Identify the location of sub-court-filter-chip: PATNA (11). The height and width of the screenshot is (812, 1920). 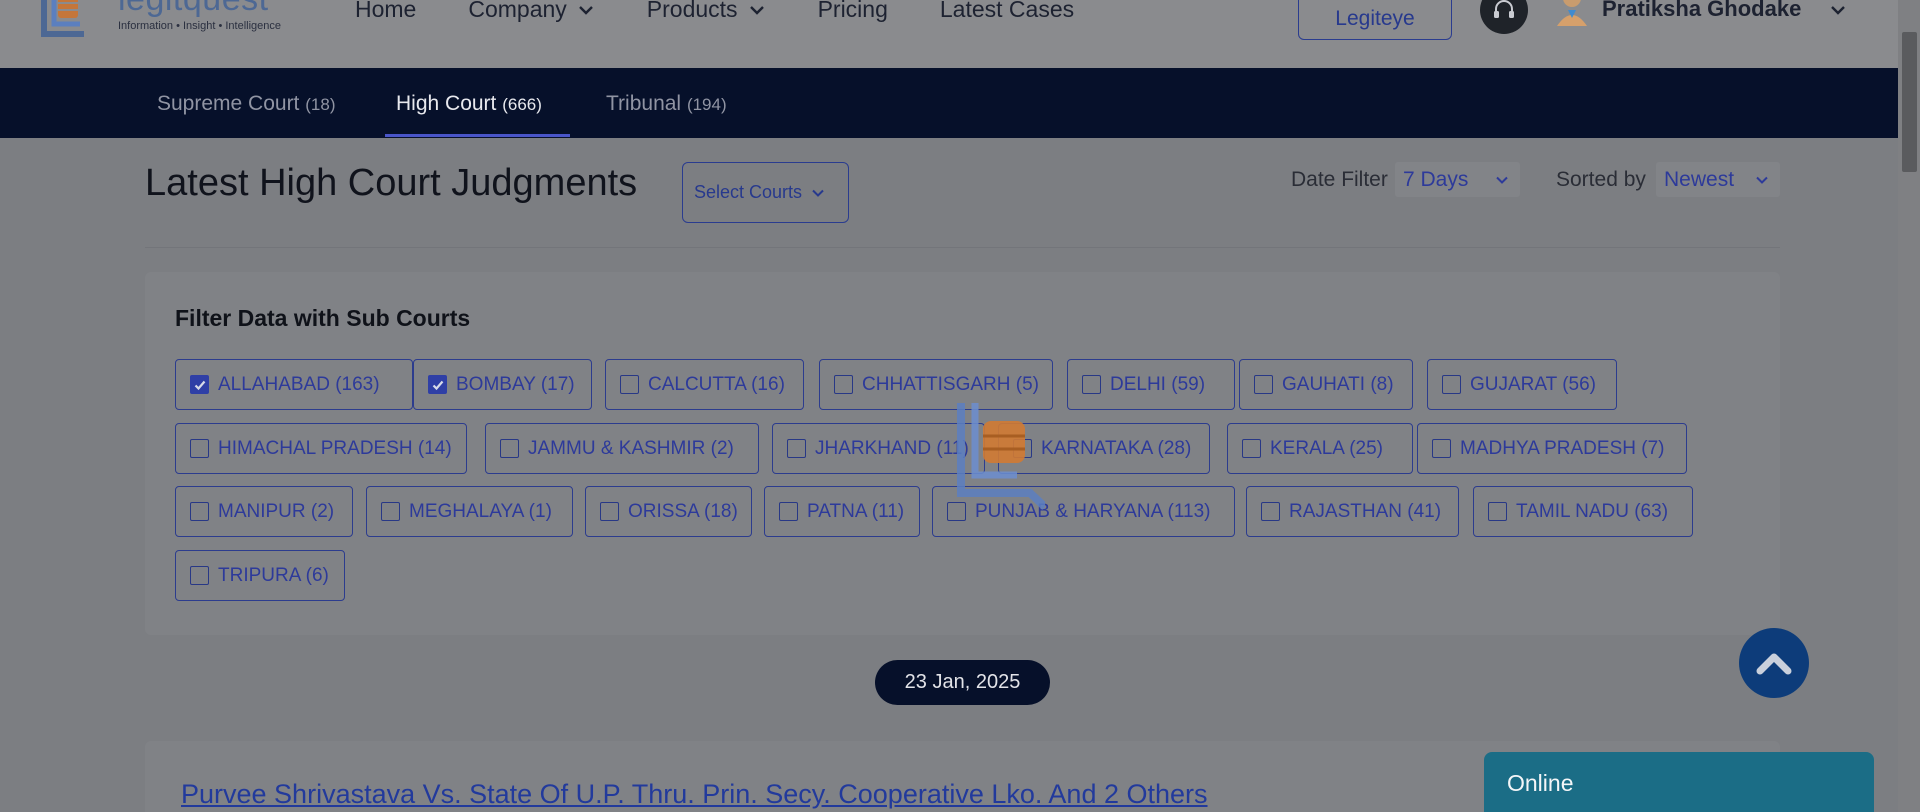
(842, 511).